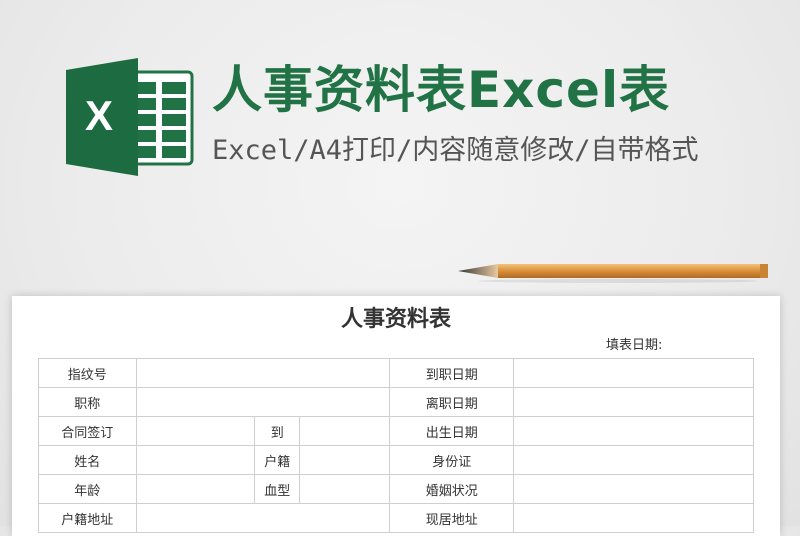  I want to click on label-current-address: 现居地址, so click(452, 518).